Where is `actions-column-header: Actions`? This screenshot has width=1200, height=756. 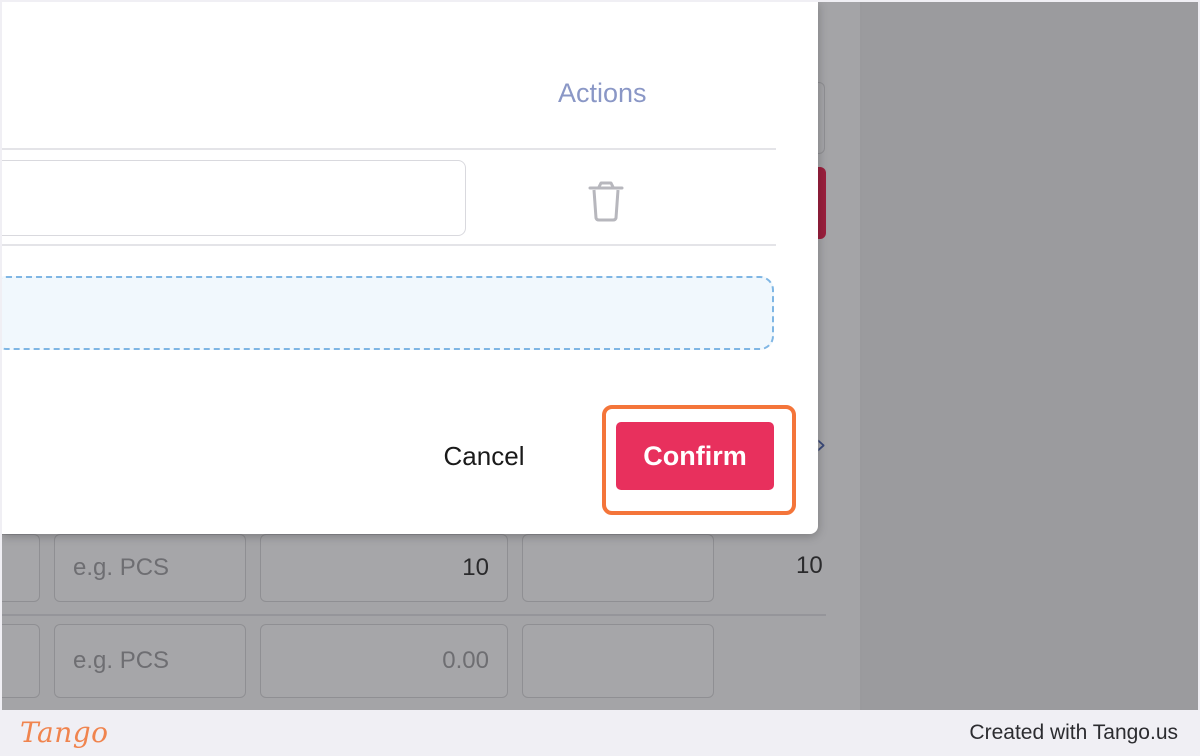
actions-column-header: Actions is located at coordinates (602, 93).